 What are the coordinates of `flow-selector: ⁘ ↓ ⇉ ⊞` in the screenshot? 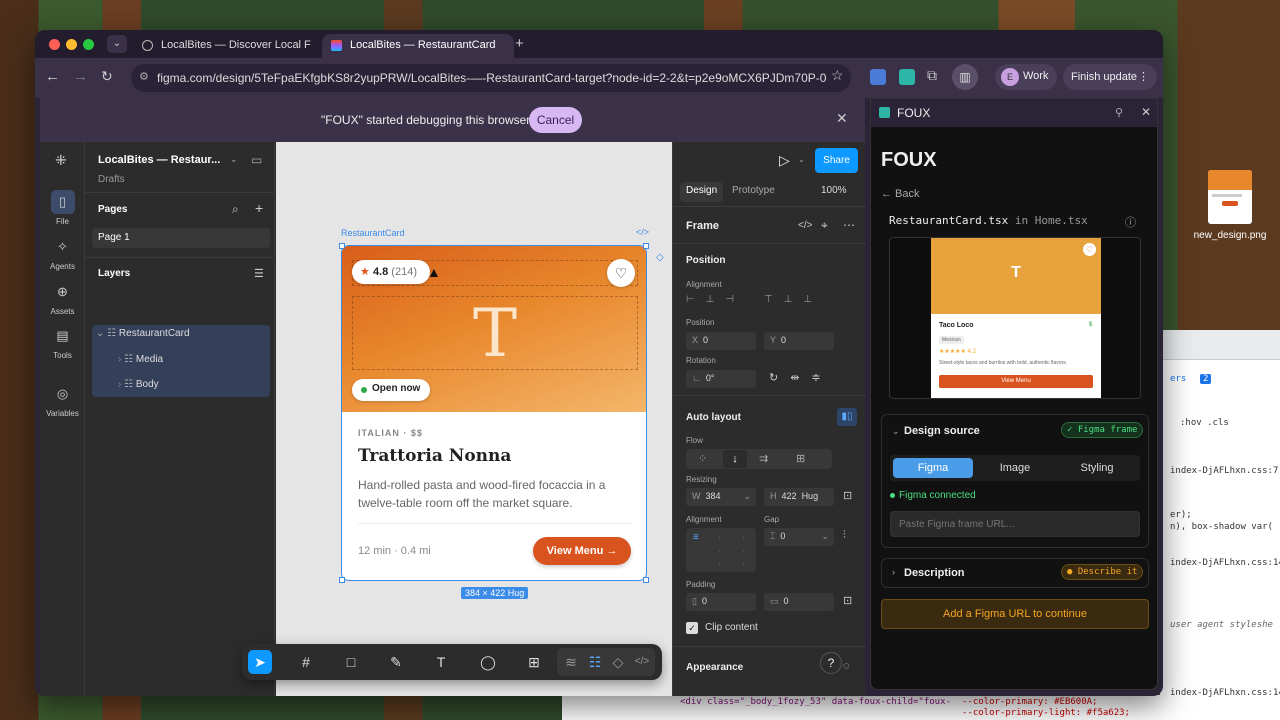 It's located at (759, 459).